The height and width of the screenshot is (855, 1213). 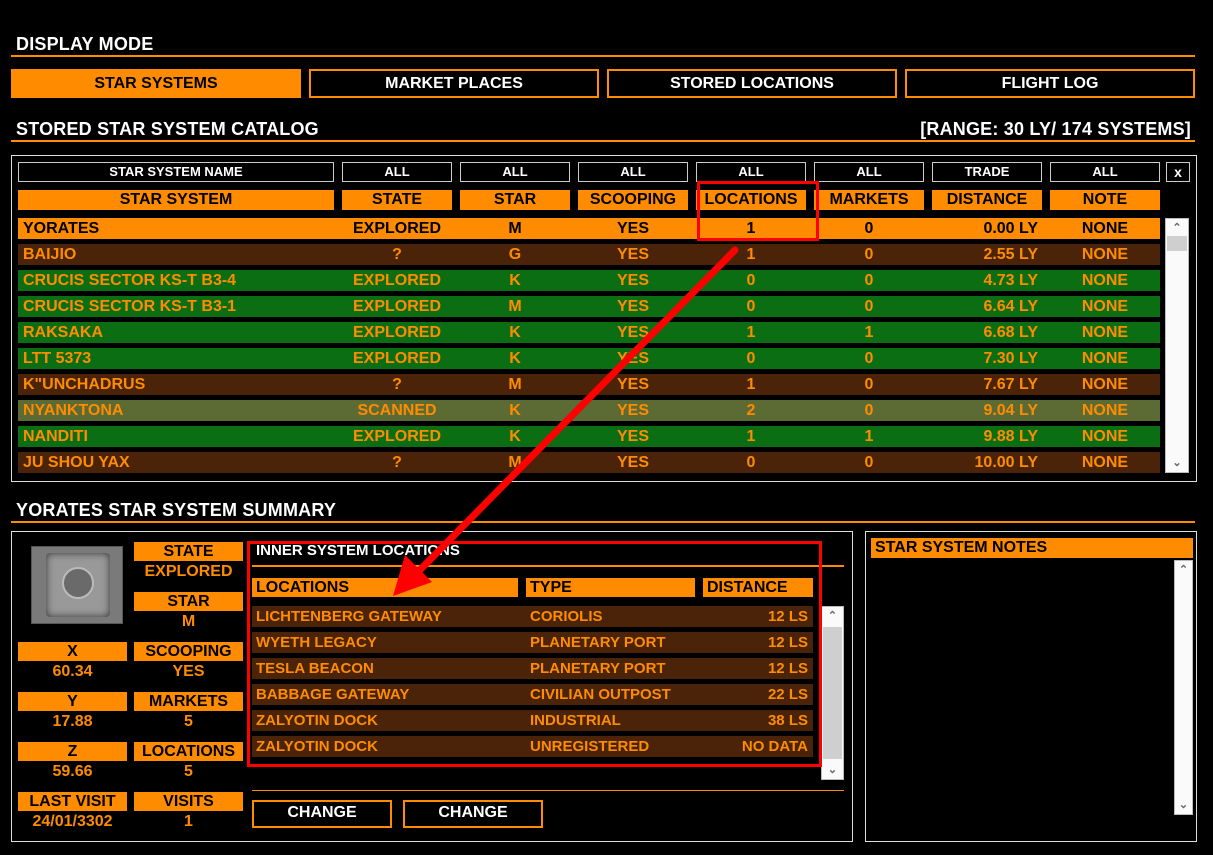 I want to click on annotation-arrow-icon, so click(x=566, y=421).